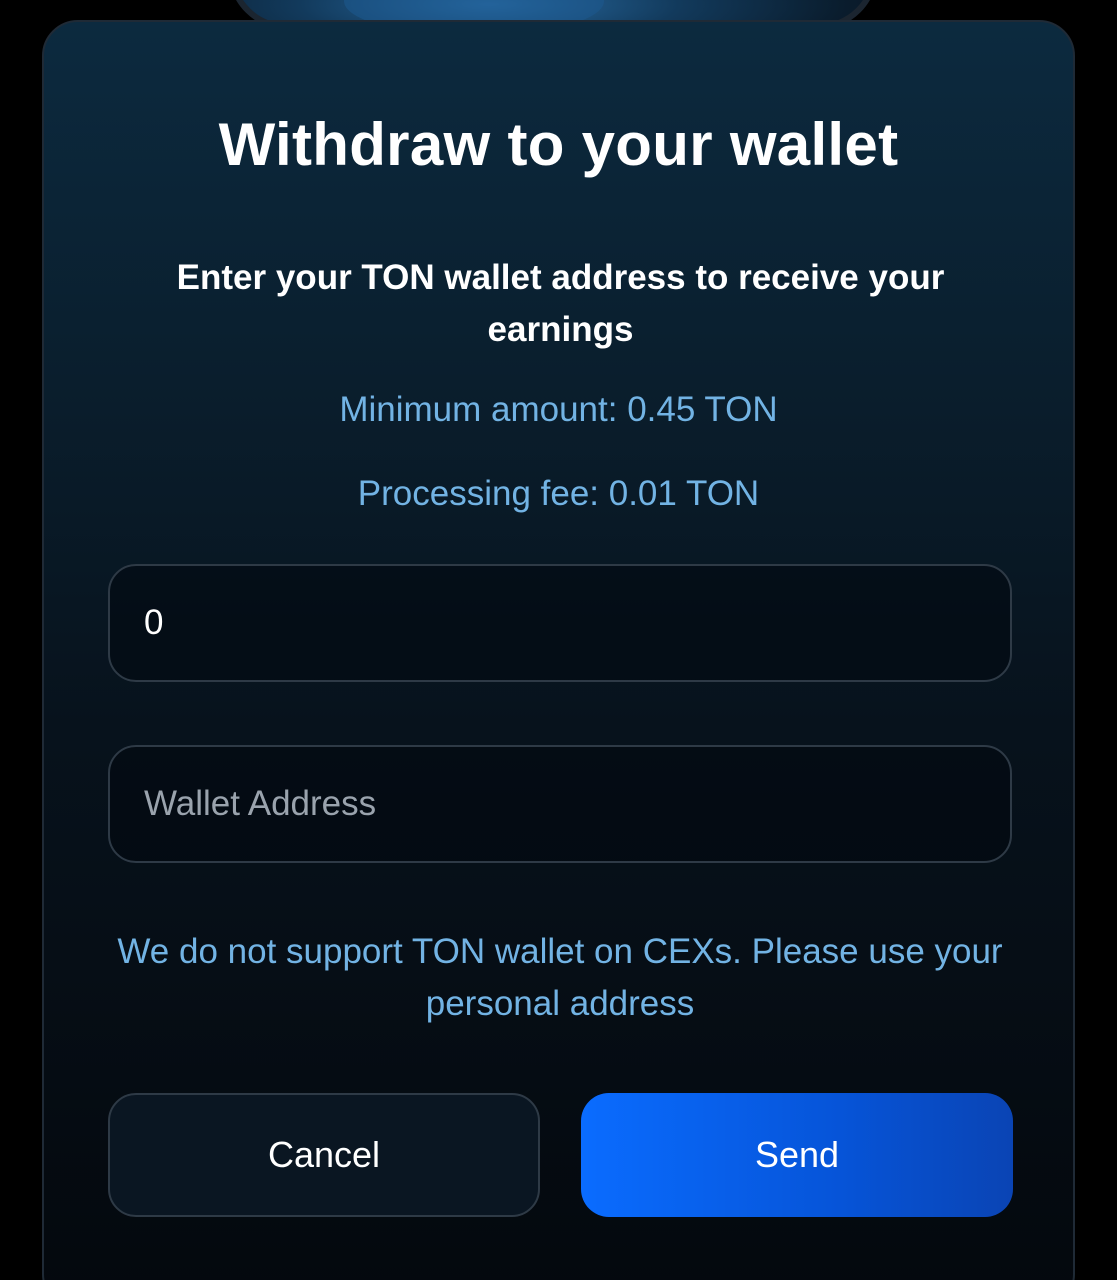  I want to click on modal-title: Withdraw to your wallet, so click(558, 144).